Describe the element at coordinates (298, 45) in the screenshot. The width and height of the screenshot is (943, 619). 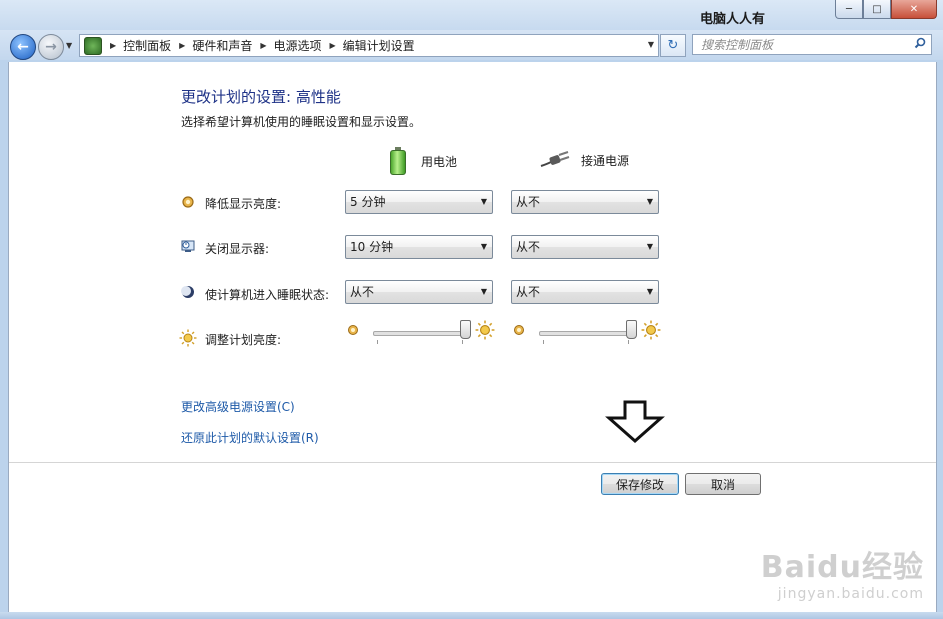
I see `breadcrumb-power-options: 电源选项` at that location.